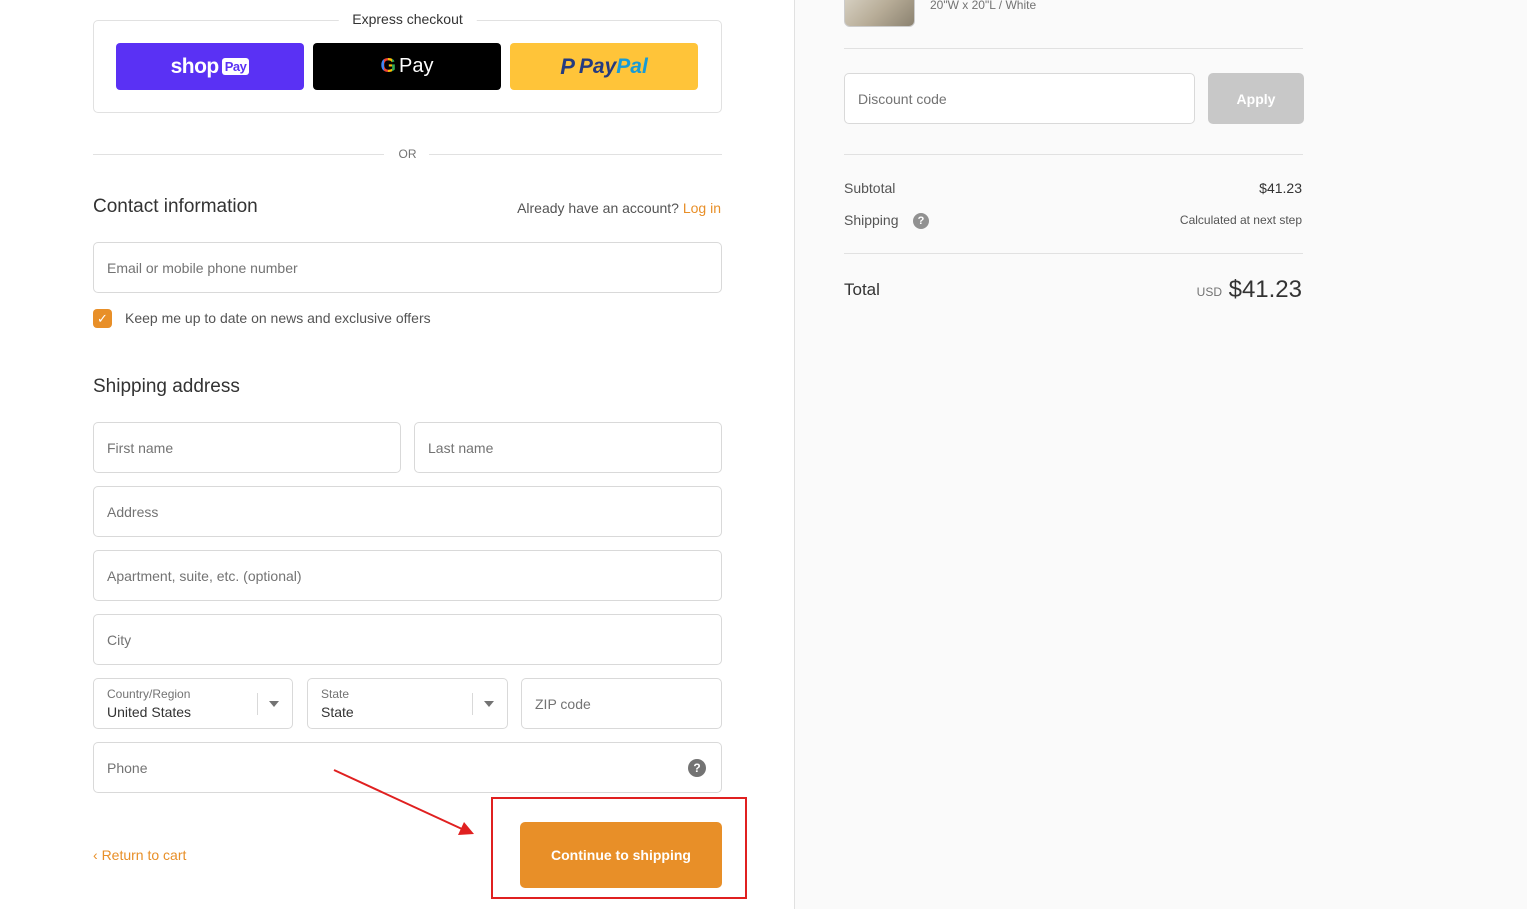 The width and height of the screenshot is (1527, 909). I want to click on address-placeholder: Address, so click(133, 512).